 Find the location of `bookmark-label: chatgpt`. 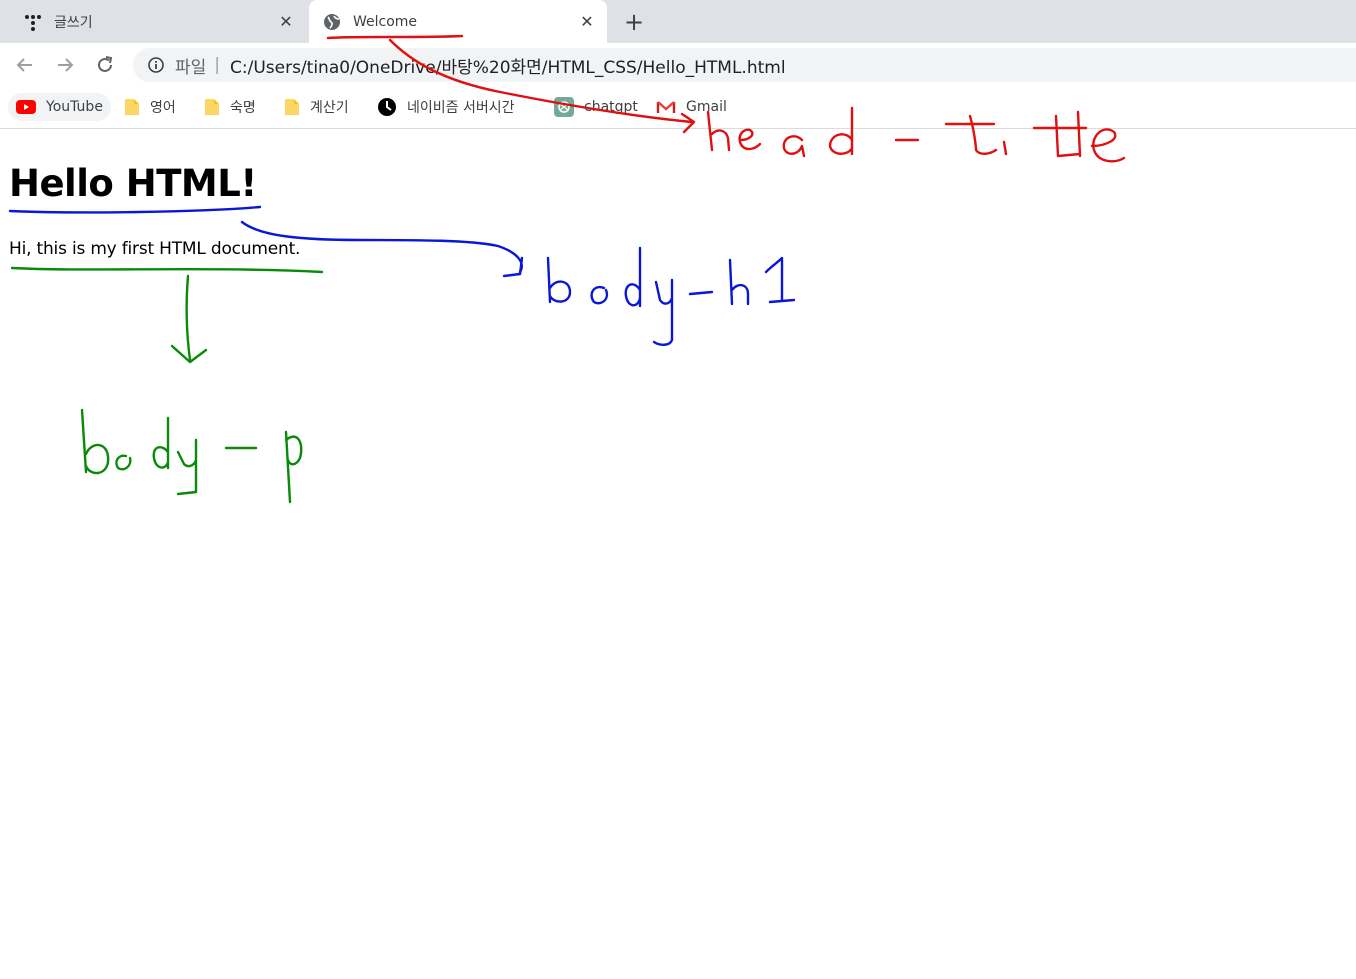

bookmark-label: chatgpt is located at coordinates (611, 107).